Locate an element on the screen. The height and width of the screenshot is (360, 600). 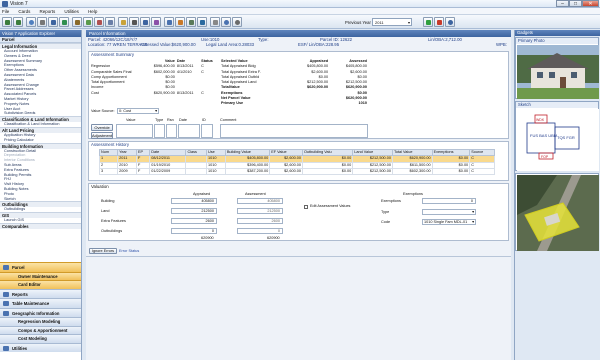
parcel-info-header: Parcel Information is located at coordinates (298, 33).